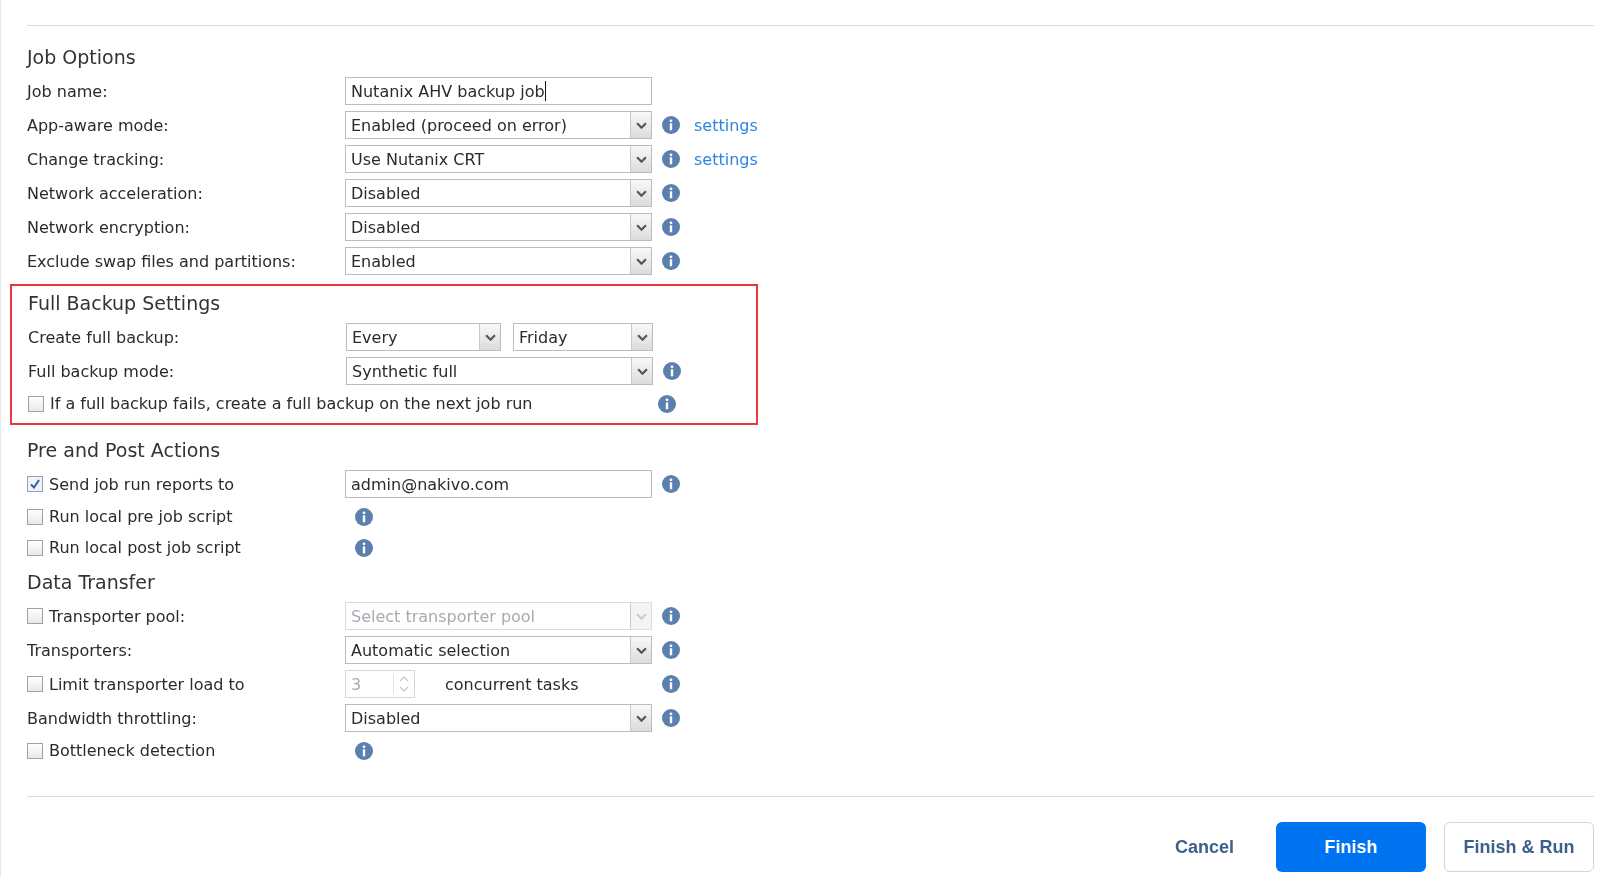 This screenshot has height=877, width=1617. I want to click on dropdown: Synthetic full, so click(499, 371).